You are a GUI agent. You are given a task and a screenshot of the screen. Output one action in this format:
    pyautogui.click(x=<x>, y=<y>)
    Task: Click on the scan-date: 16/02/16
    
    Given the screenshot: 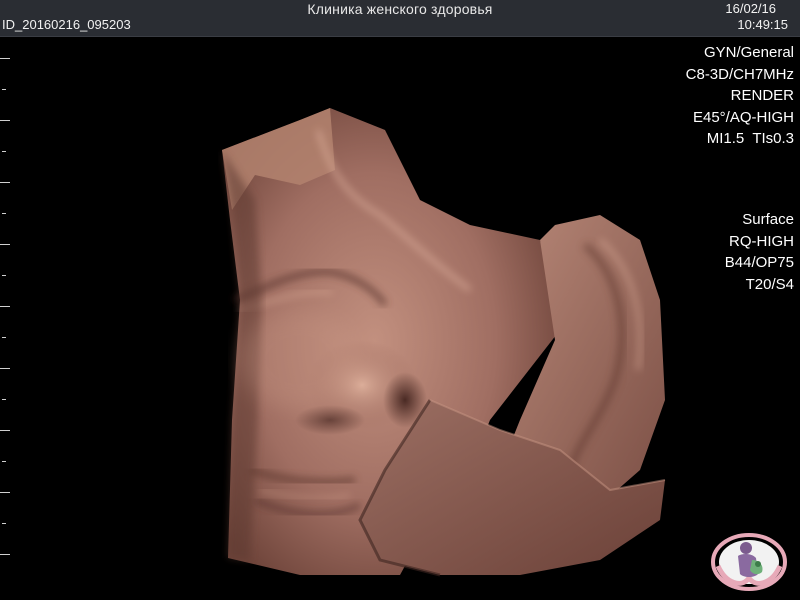 What is the action you would take?
    pyautogui.click(x=750, y=8)
    